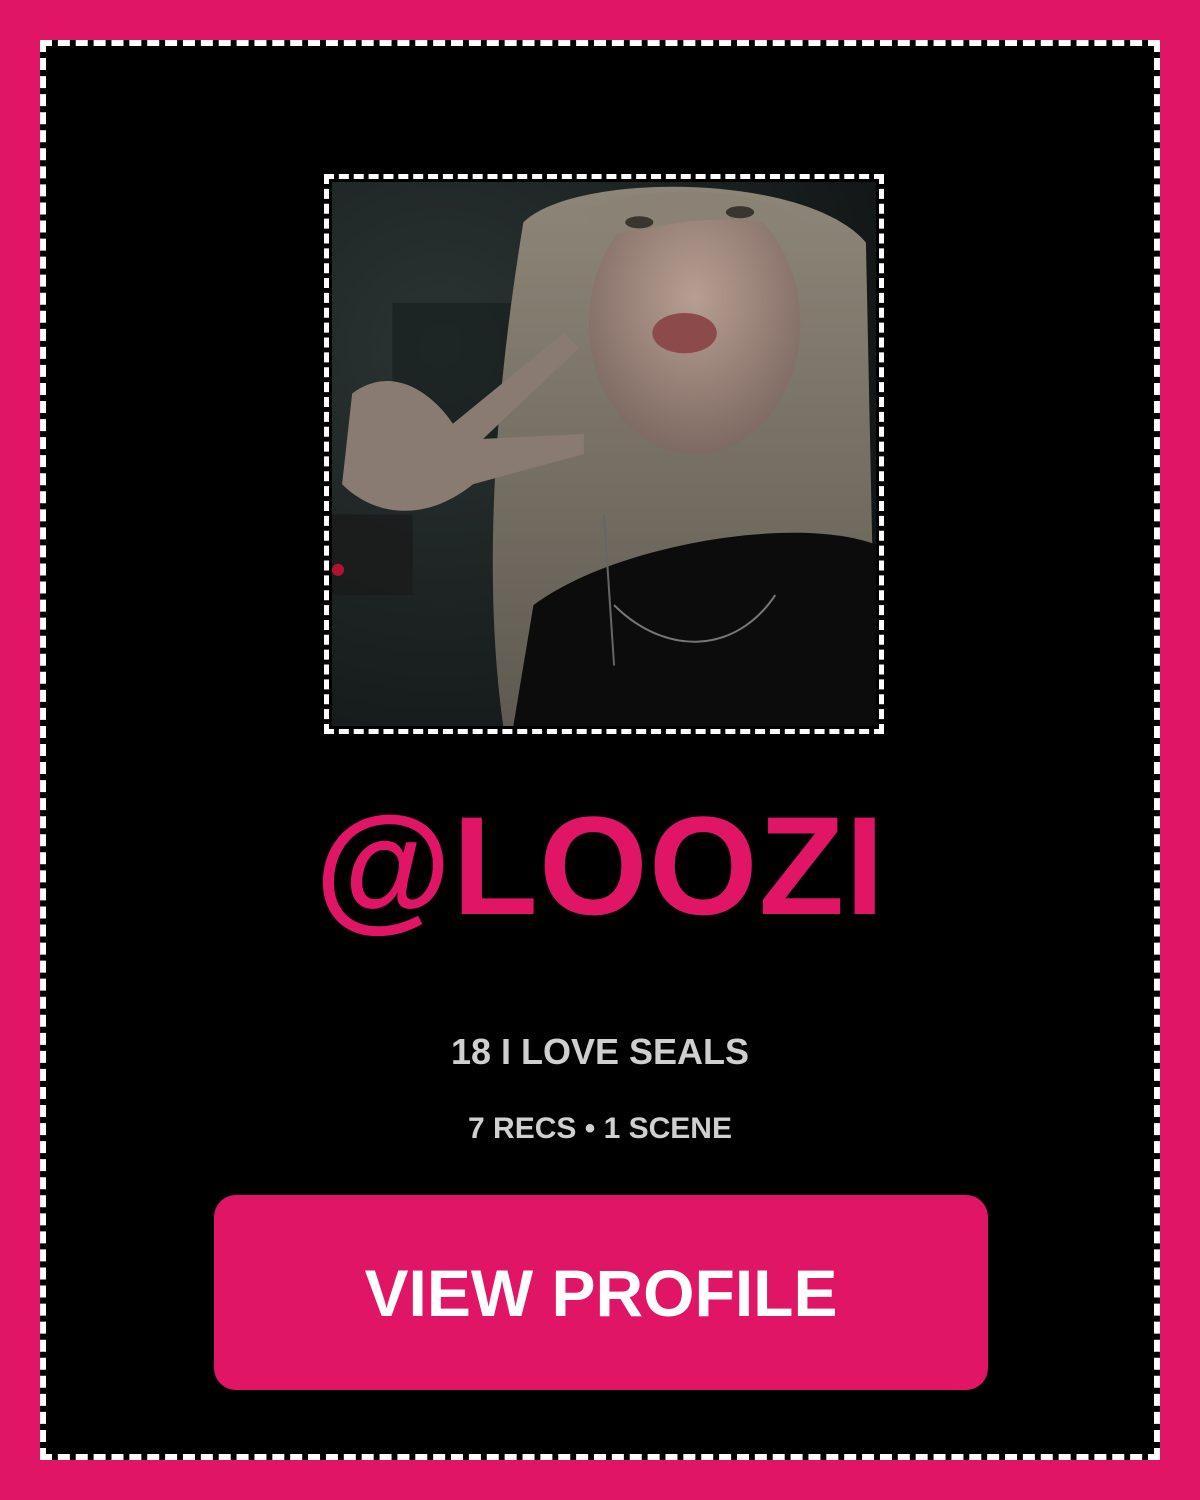  I want to click on profile-bio: 18 I LOVE SEALS, so click(600, 1051).